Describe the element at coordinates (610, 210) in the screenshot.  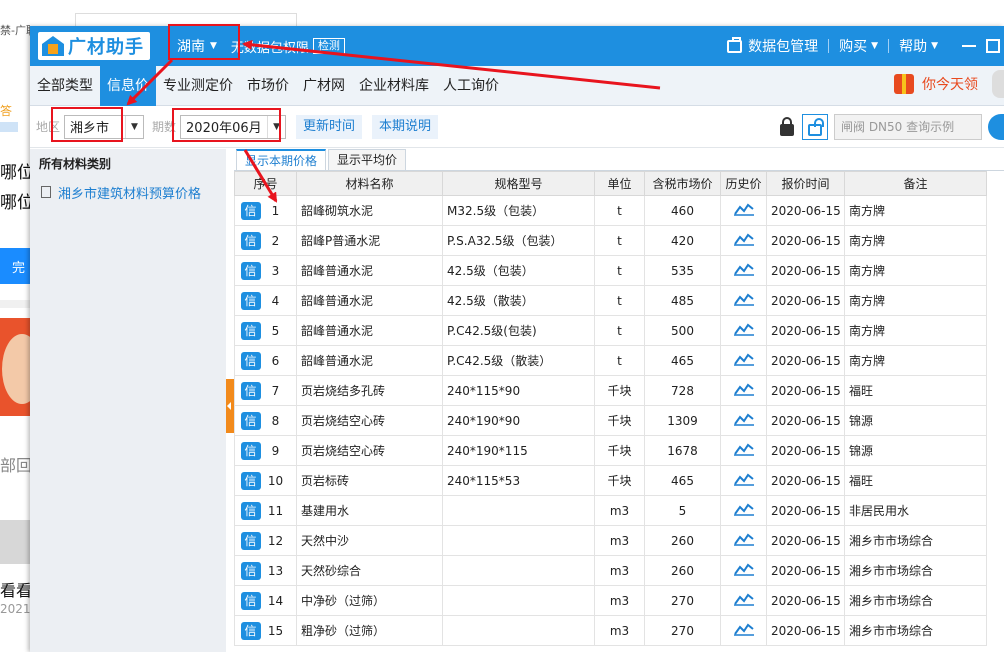
I see `table-row: 信 1 韶峰砌筑水泥 M32.5级（包装） t 460 2020-06-15 南方牌` at that location.